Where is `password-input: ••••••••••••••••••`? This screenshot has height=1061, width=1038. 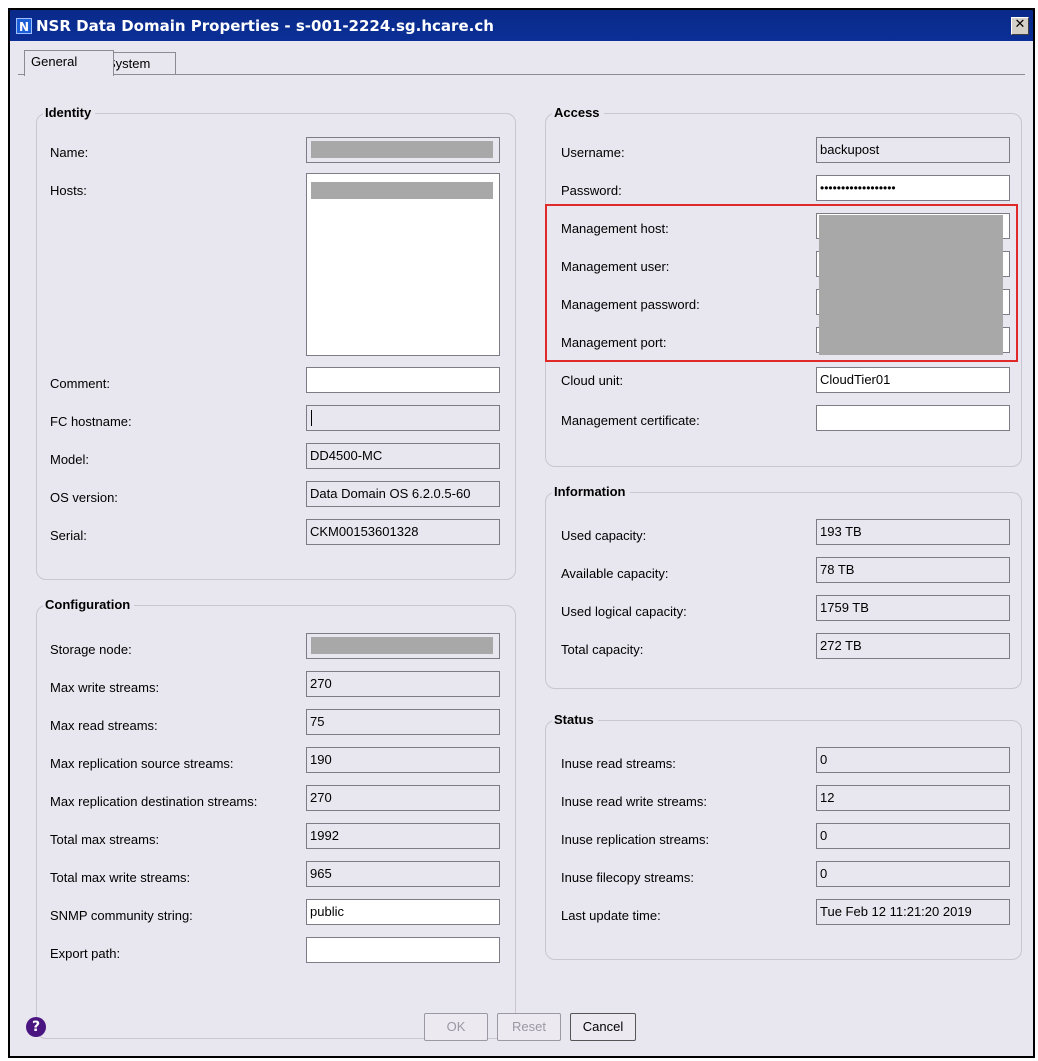 password-input: •••••••••••••••••• is located at coordinates (913, 188).